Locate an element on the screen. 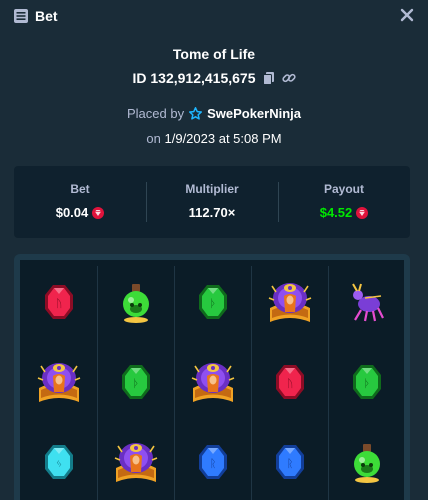  cyan-gem-symbol: ᛃ is located at coordinates (59, 462).